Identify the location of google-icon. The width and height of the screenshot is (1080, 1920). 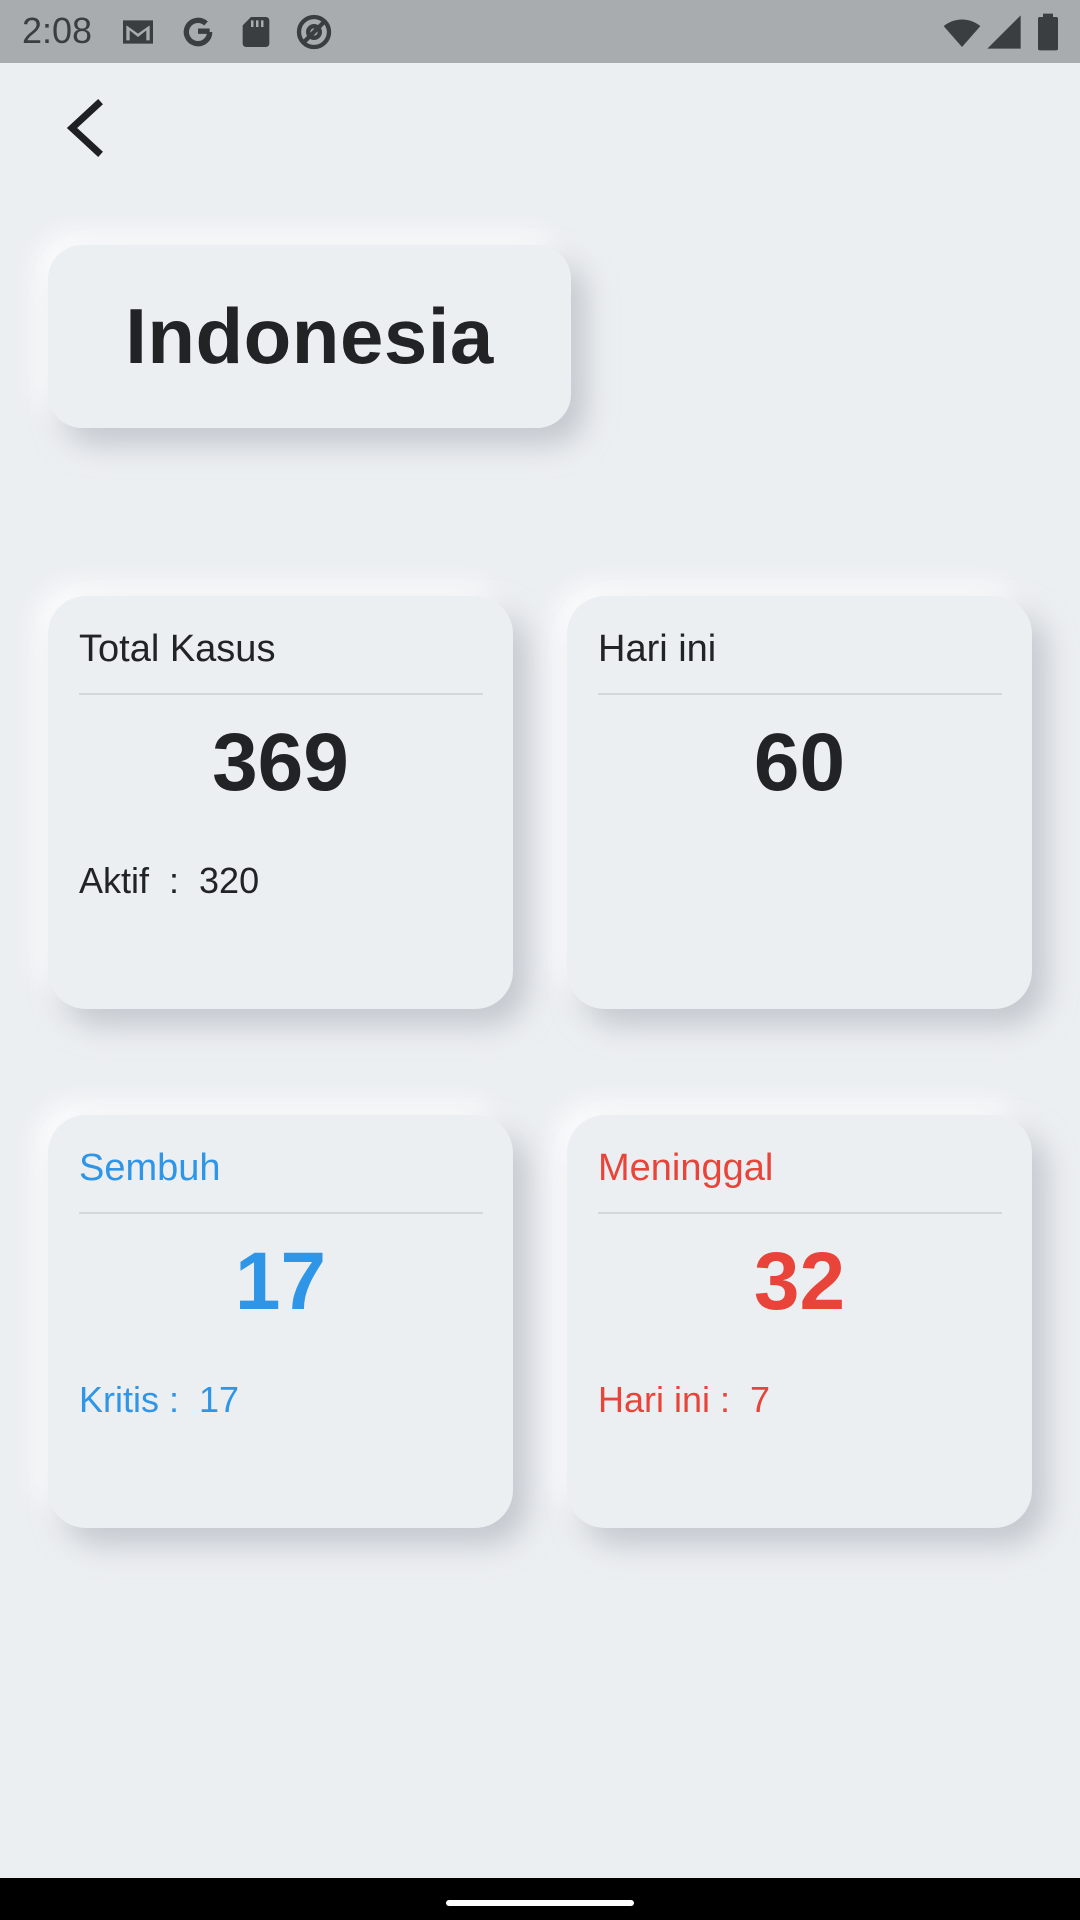
(198, 32).